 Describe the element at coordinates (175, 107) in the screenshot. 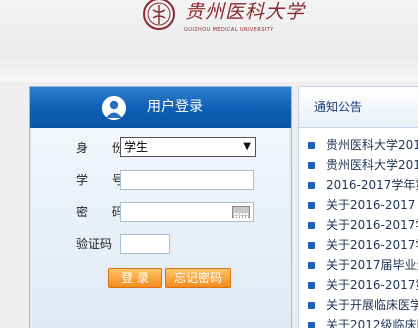

I see `login-title: 用户登录` at that location.